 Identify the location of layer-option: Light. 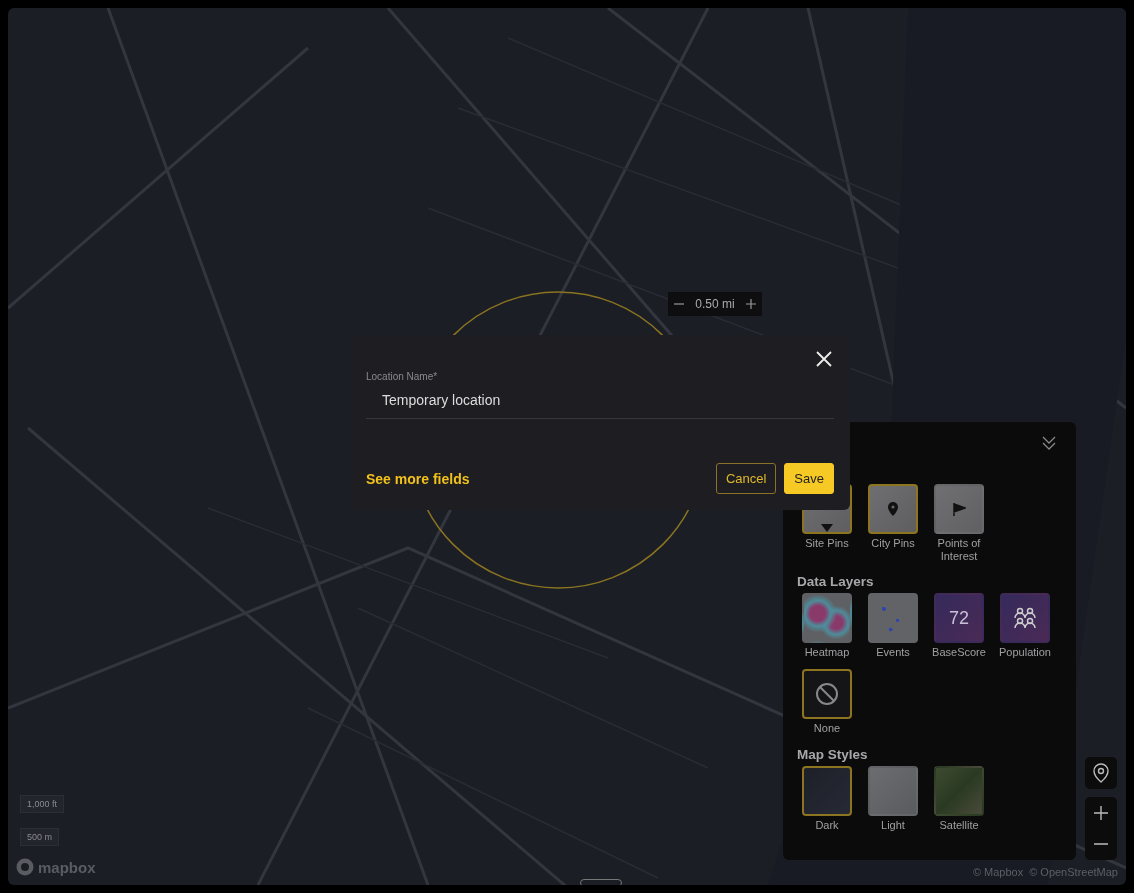
(893, 798).